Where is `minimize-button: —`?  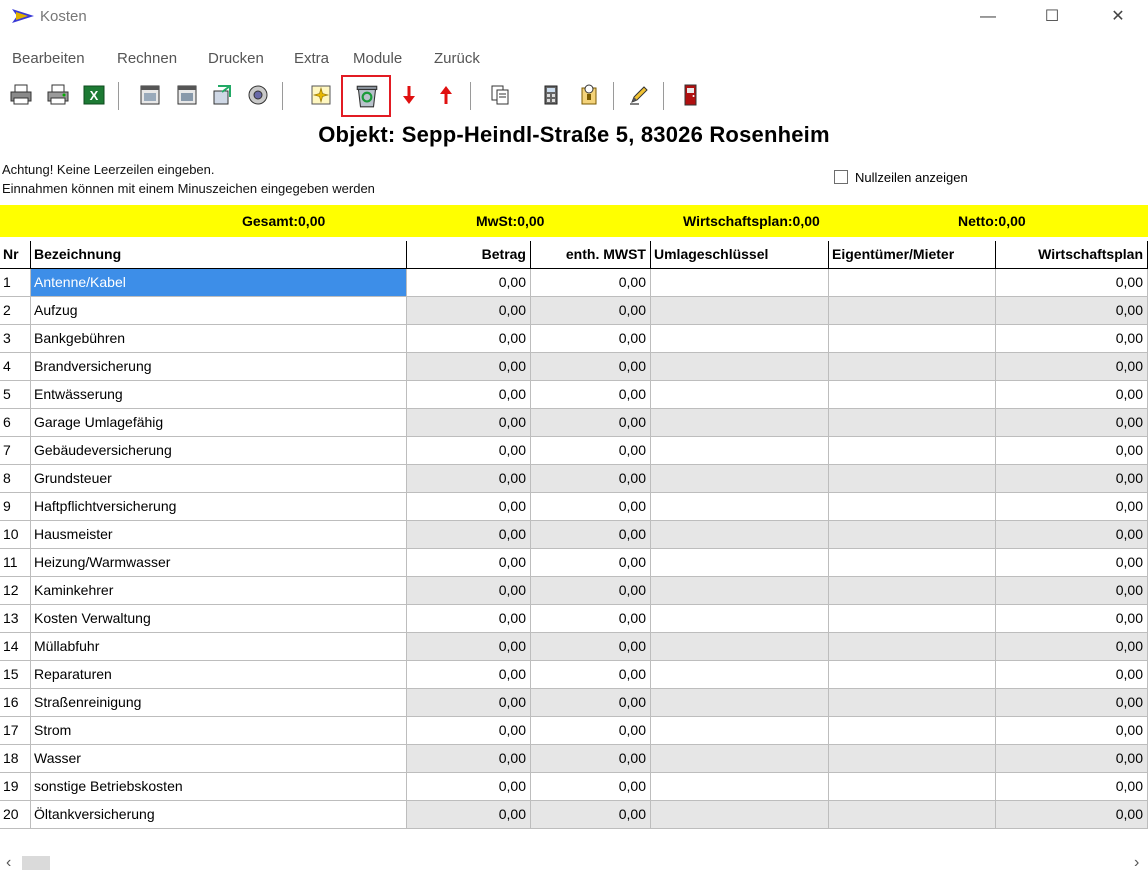
minimize-button: — is located at coordinates (988, 17).